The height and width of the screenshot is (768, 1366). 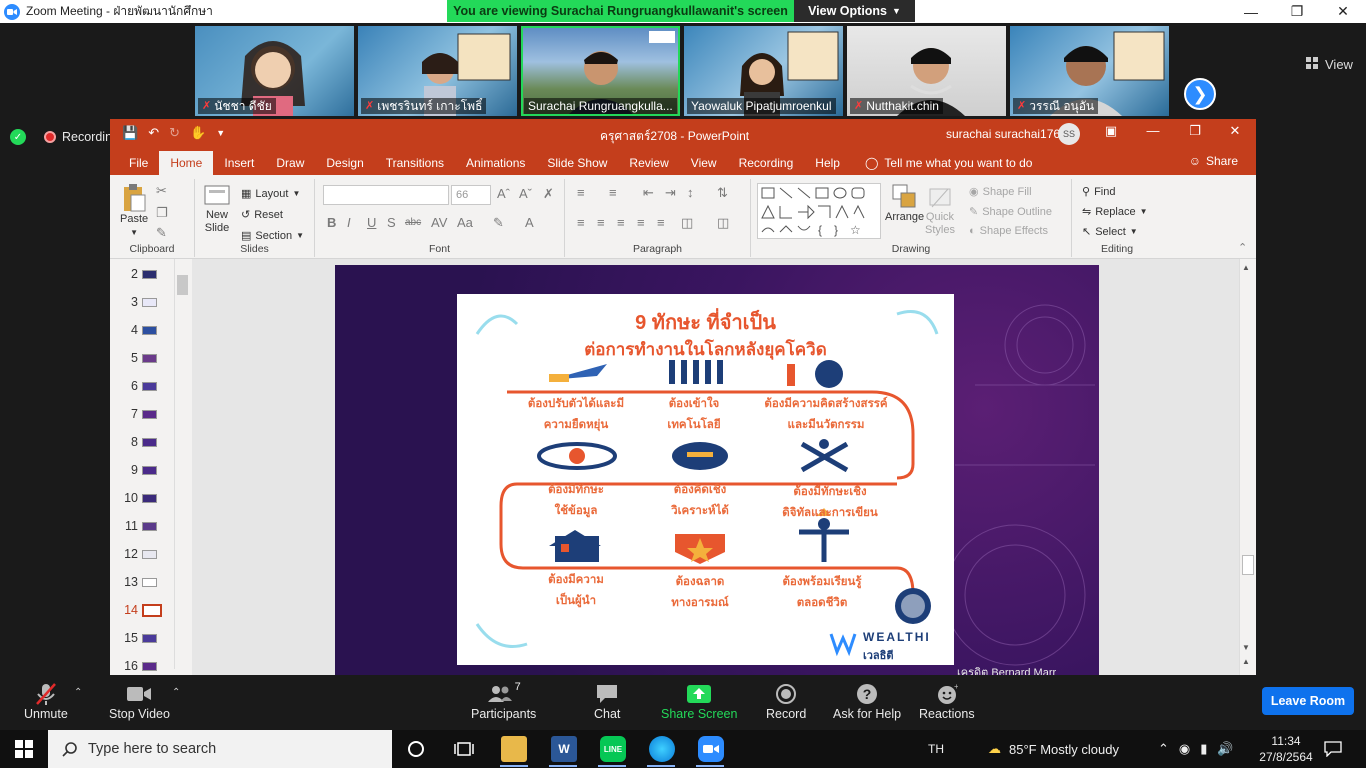 I want to click on video-options-caret-icon: ⌃, so click(x=176, y=692).